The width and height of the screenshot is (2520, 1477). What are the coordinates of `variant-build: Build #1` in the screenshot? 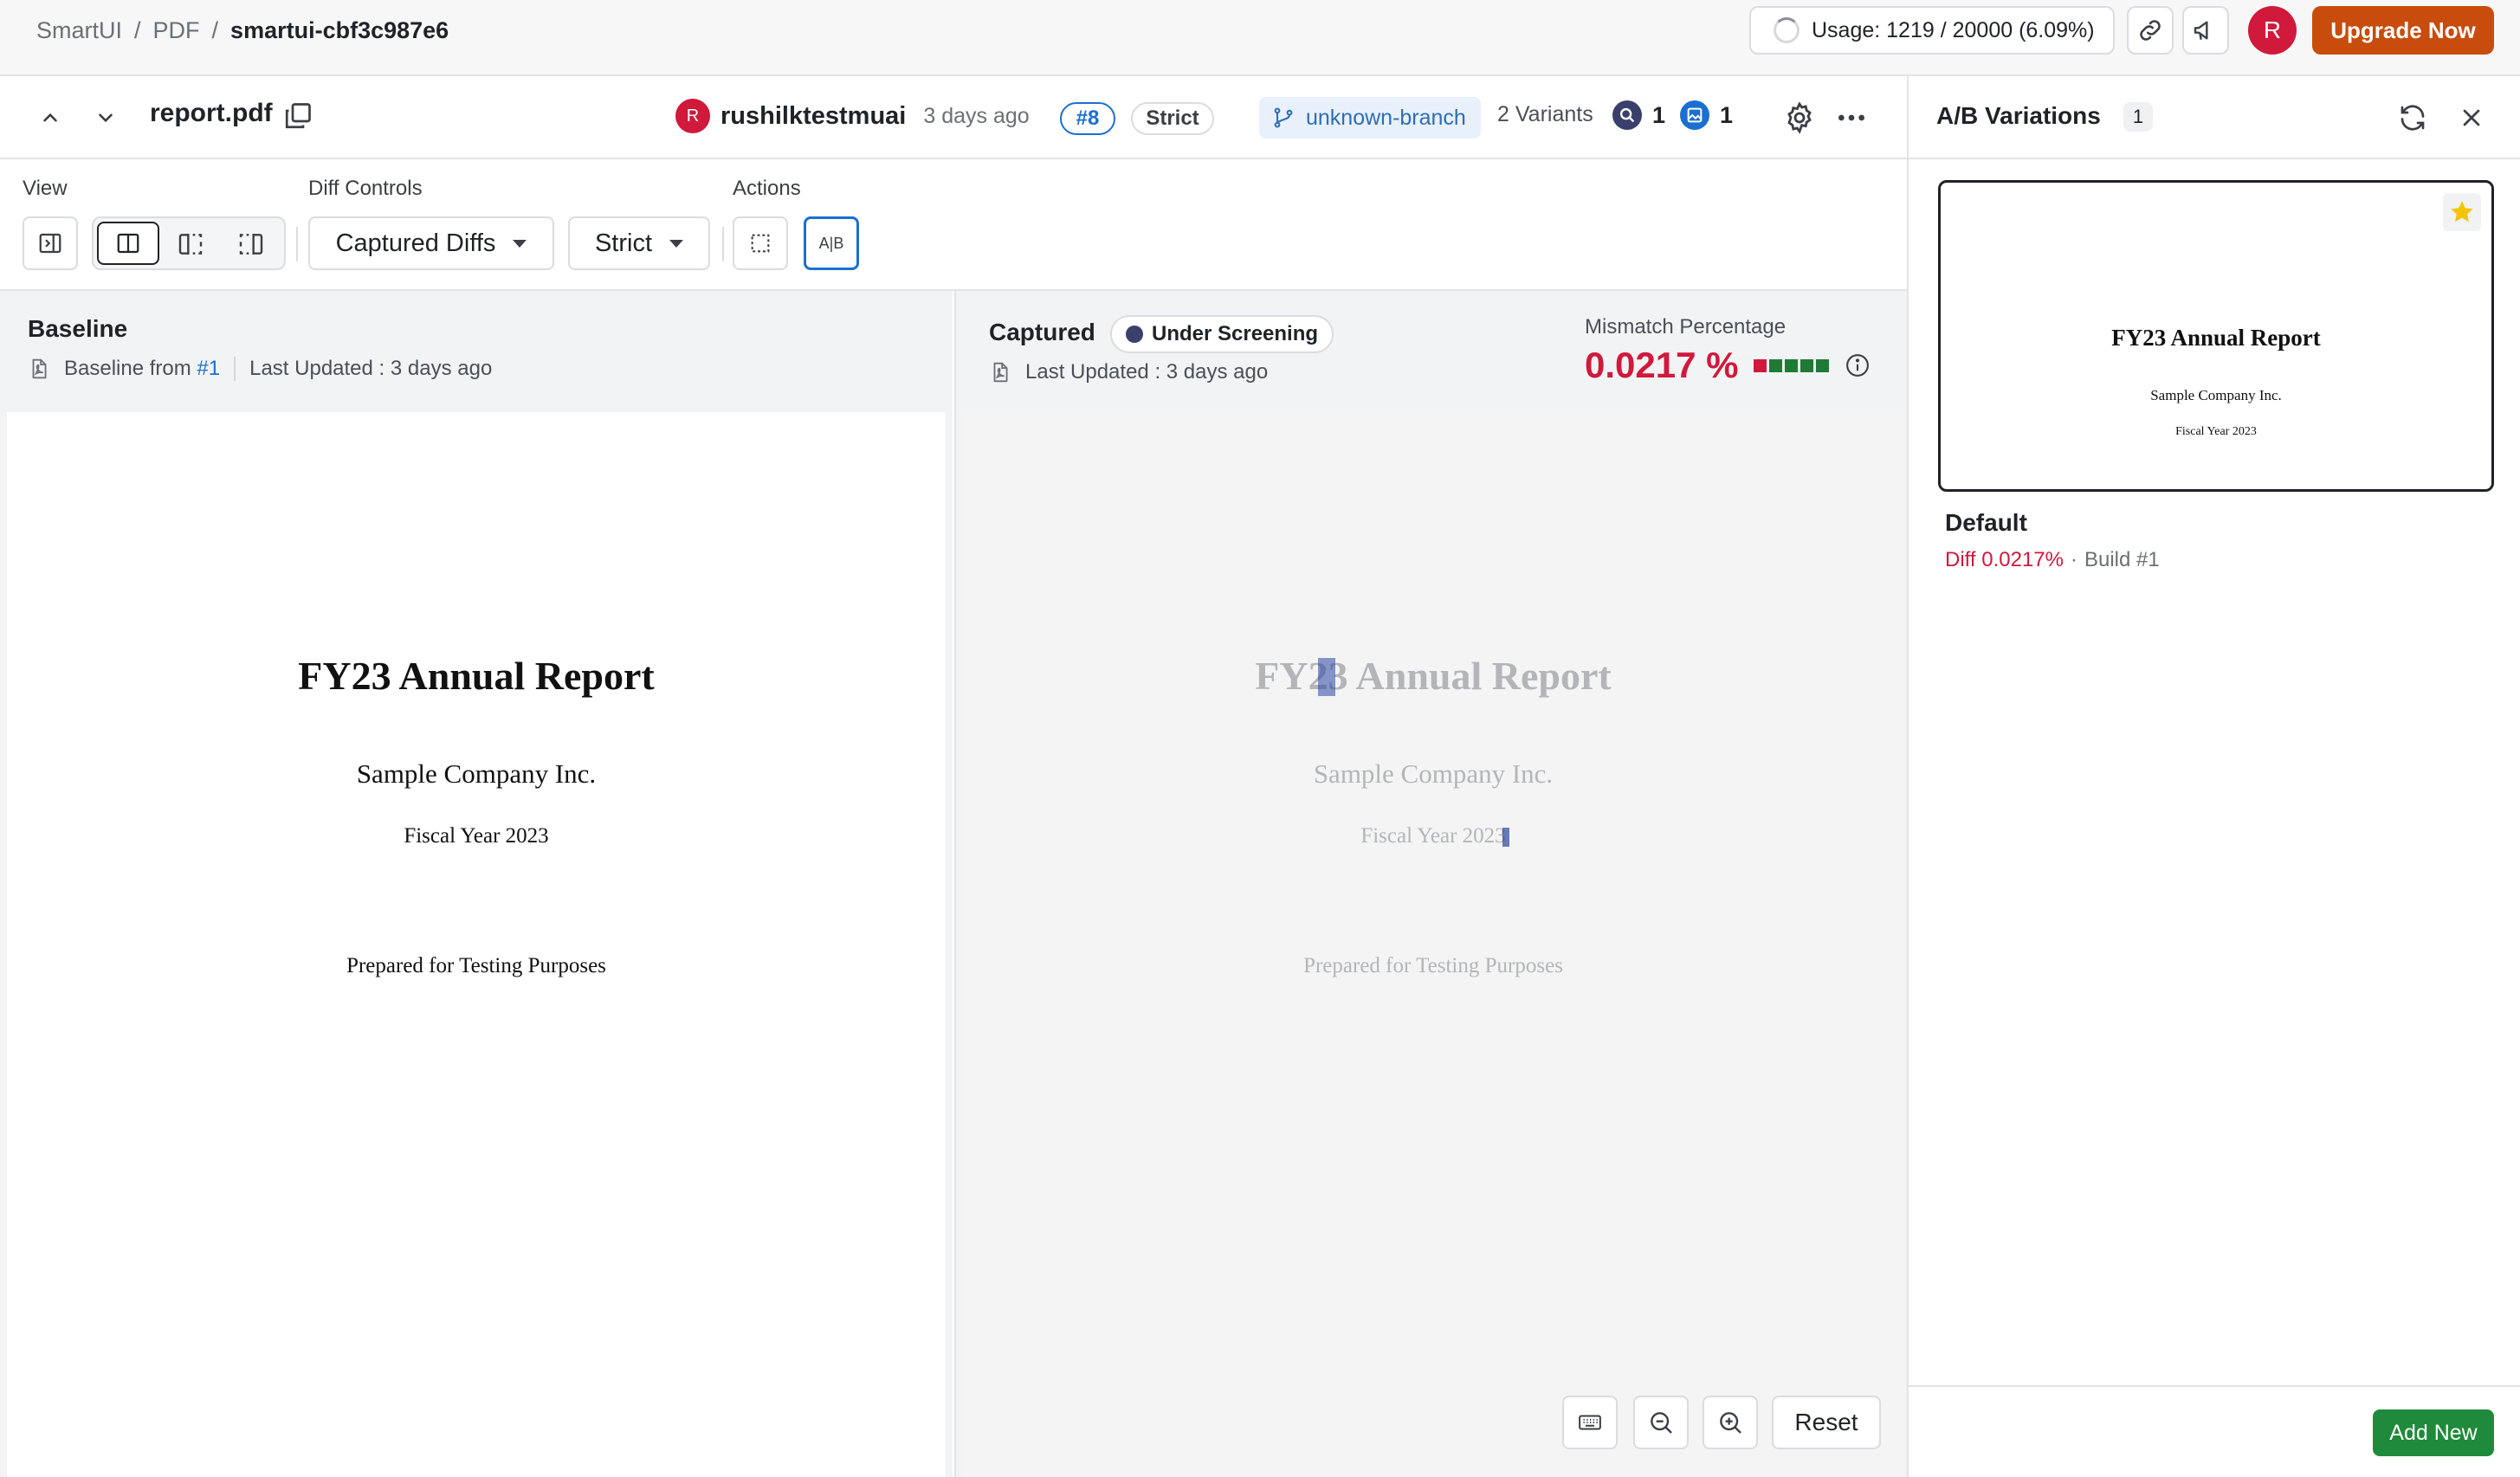 It's located at (2122, 559).